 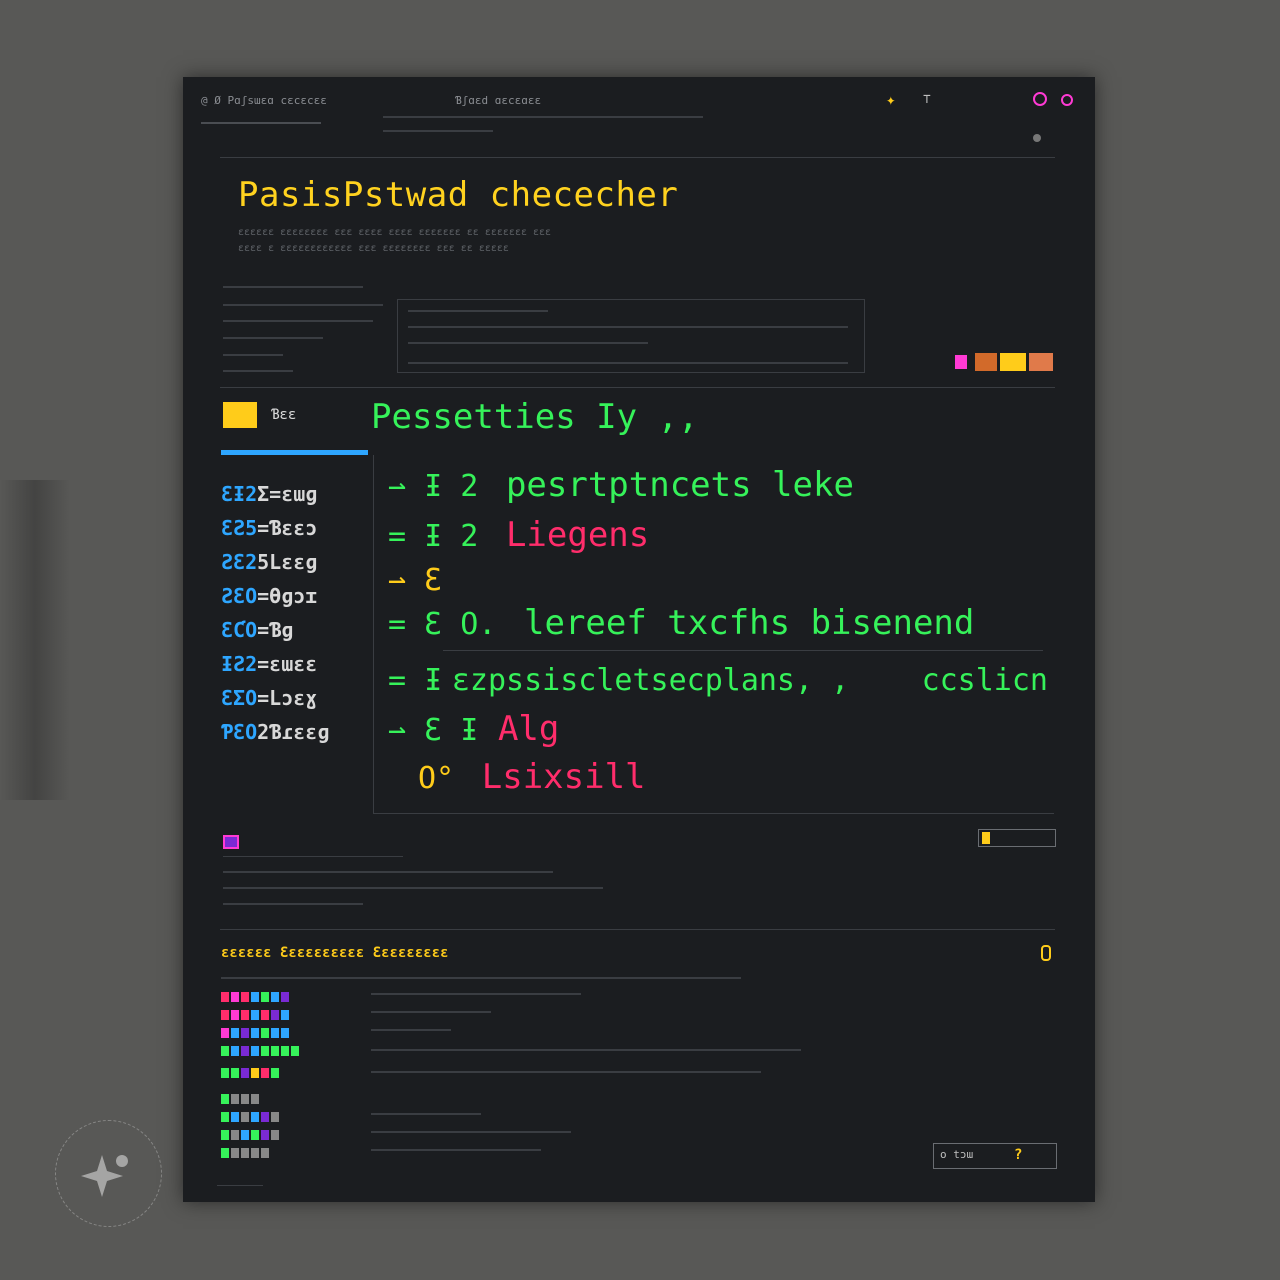 I want to click on result-prefix: = Ɨ, so click(x=415, y=680).